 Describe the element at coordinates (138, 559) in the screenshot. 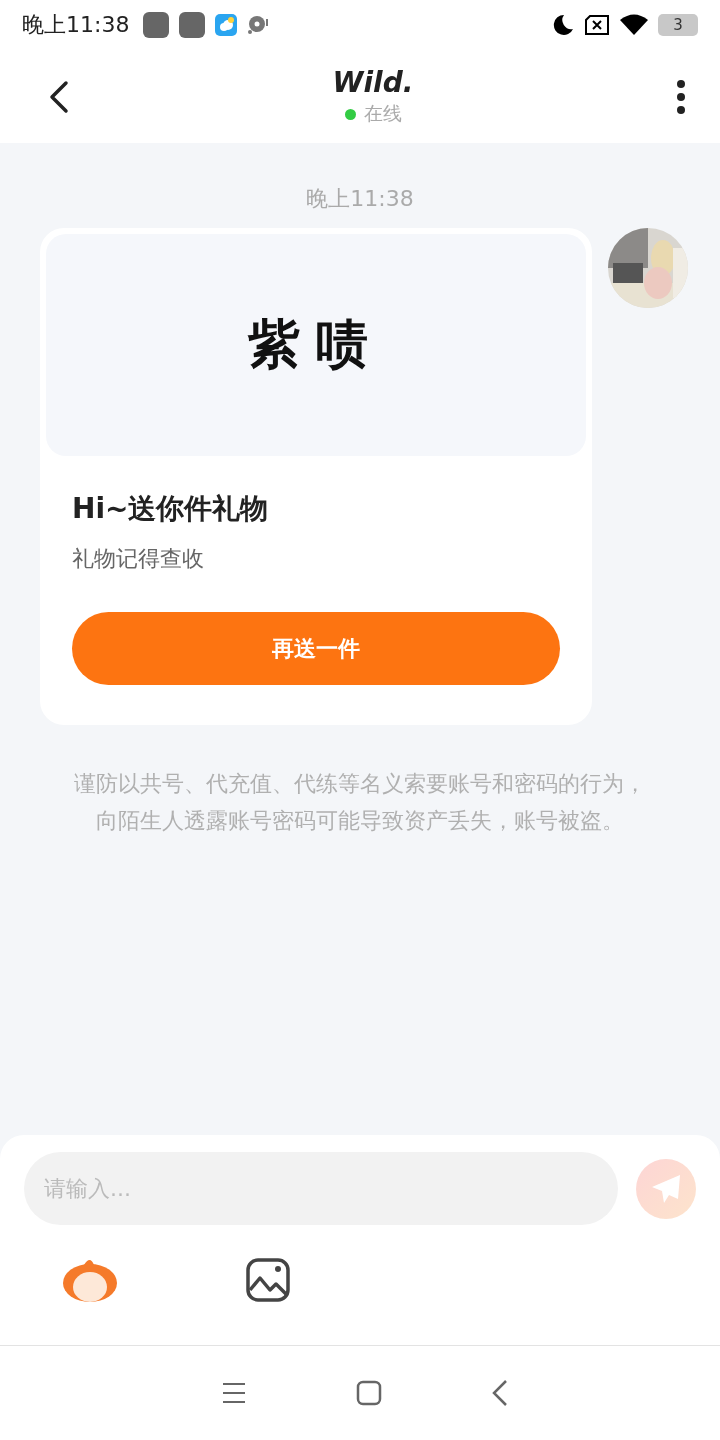

I see `gift-subtitle: 礼物记得查收` at that location.